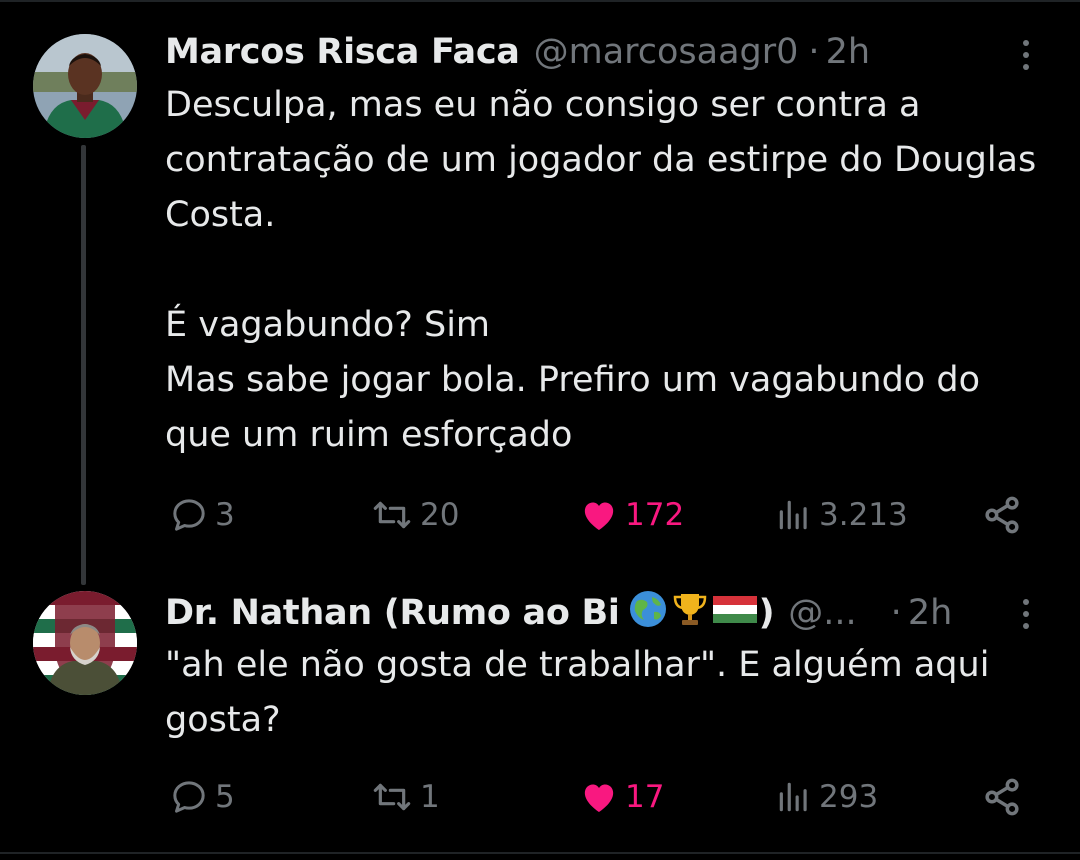  Describe the element at coordinates (735, 613) in the screenshot. I see `hungary-flag-icon` at that location.